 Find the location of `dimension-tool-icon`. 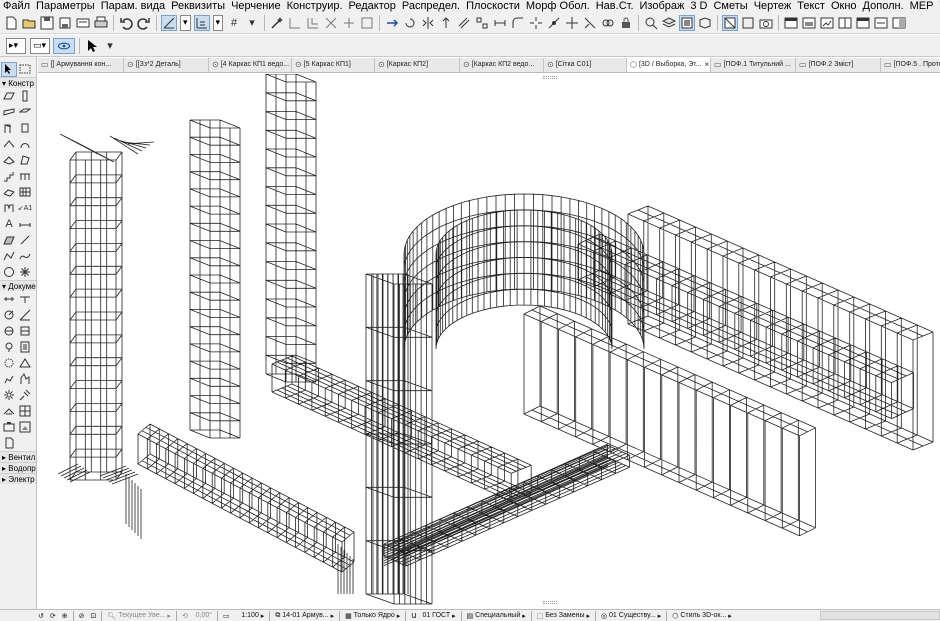

dimension-tool-icon is located at coordinates (25, 224).